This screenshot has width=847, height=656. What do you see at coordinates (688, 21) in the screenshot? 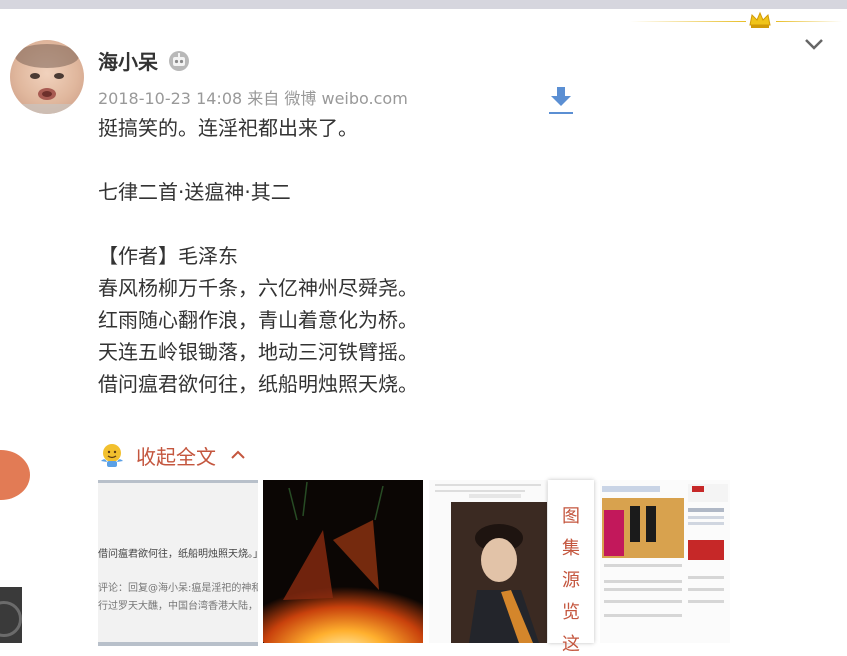
I see `crown-divider-left` at bounding box center [688, 21].